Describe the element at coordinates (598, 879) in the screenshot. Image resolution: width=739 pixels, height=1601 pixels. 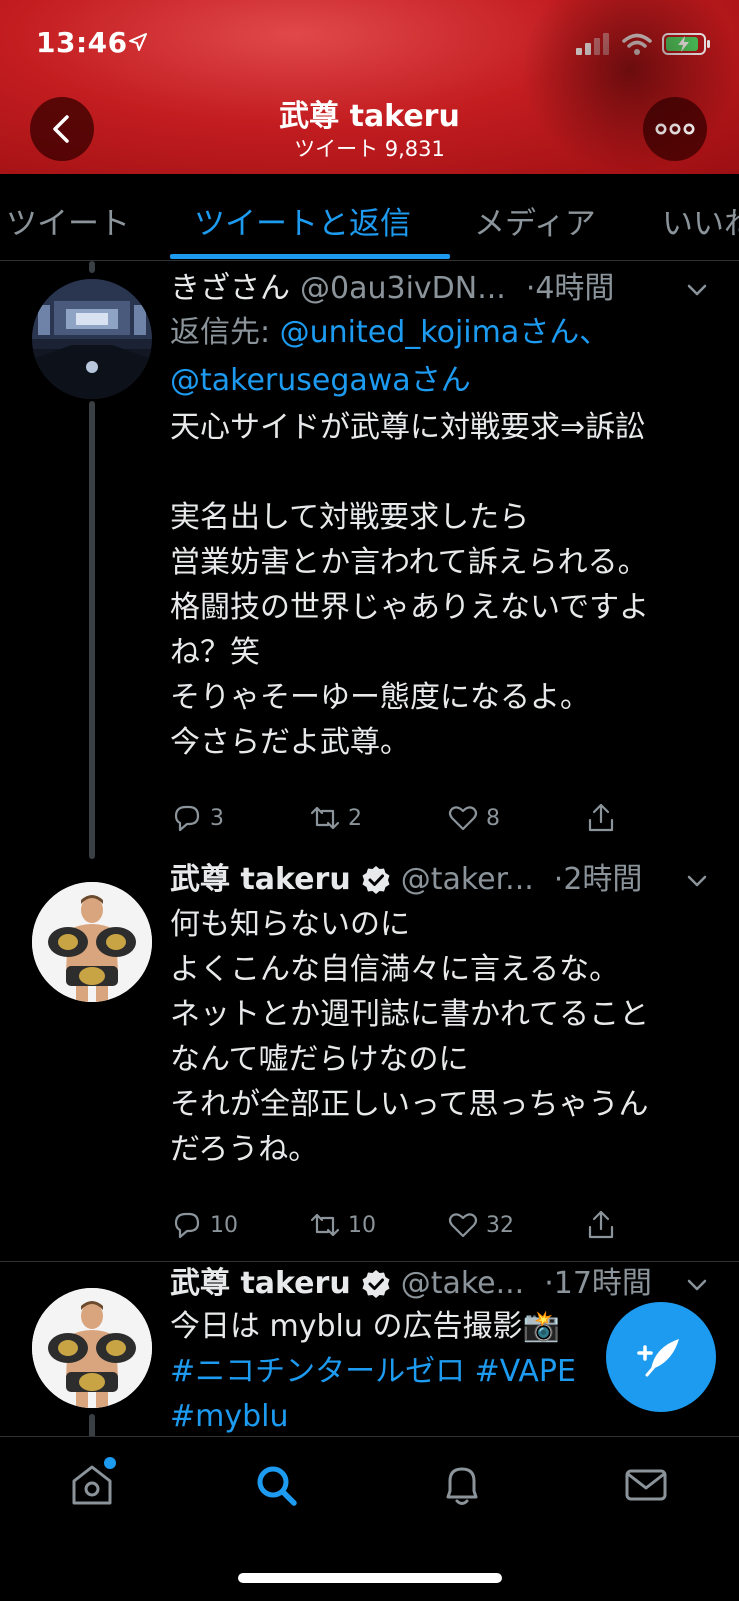
I see `tweet-time: ·2時間` at that location.